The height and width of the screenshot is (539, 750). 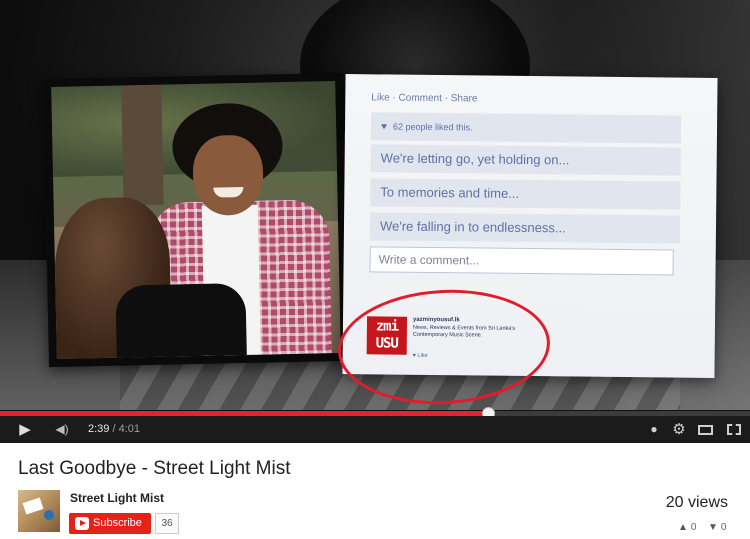 What do you see at coordinates (713, 527) in the screenshot?
I see `thumbs-down-icon: ▼` at bounding box center [713, 527].